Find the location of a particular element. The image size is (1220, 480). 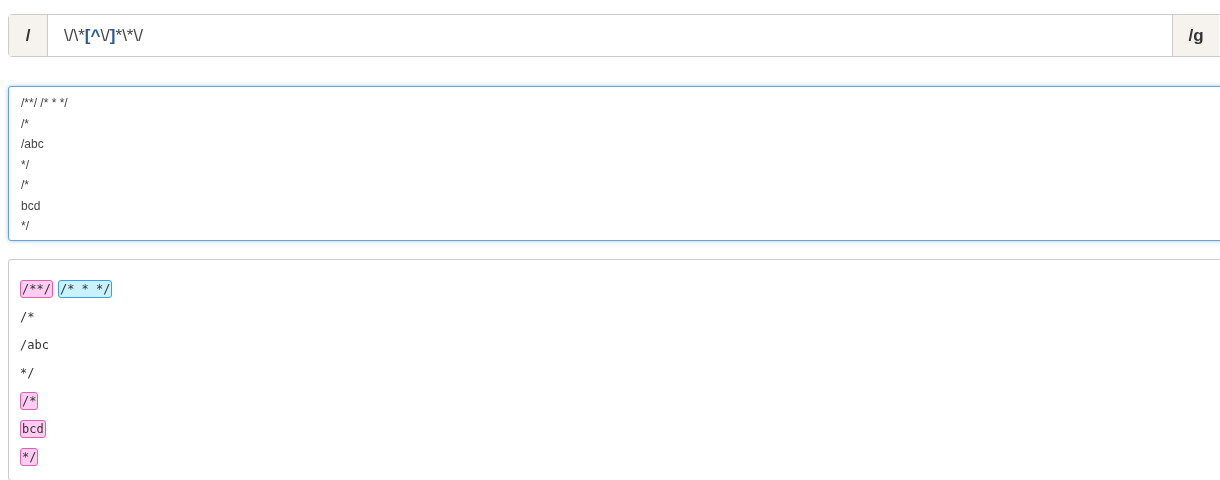

match-highlight: */ is located at coordinates (29, 457).